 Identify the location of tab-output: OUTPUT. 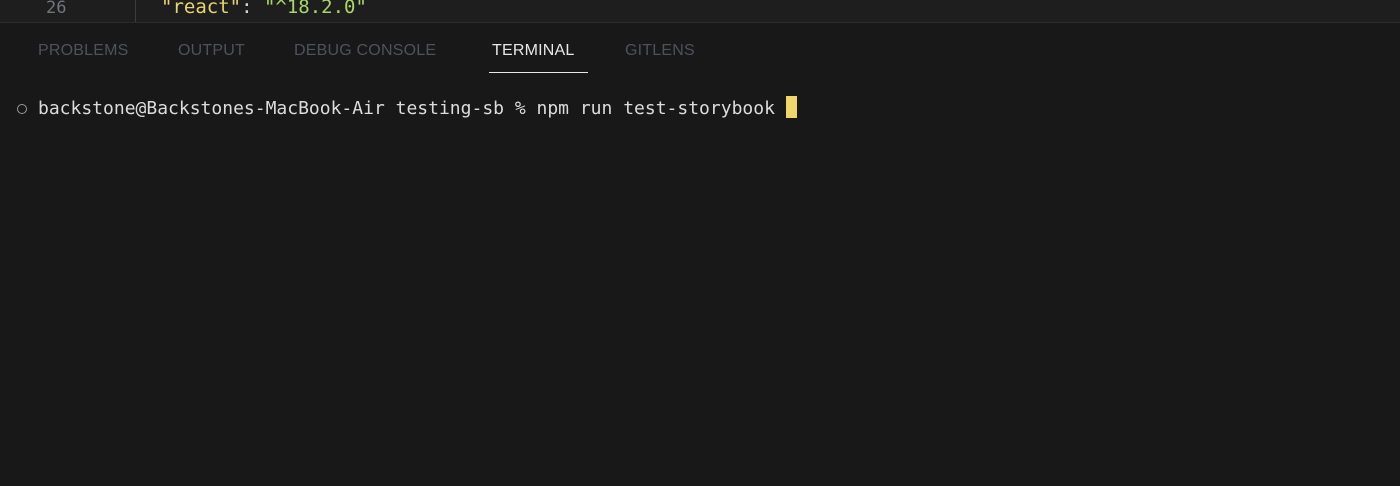
(211, 51).